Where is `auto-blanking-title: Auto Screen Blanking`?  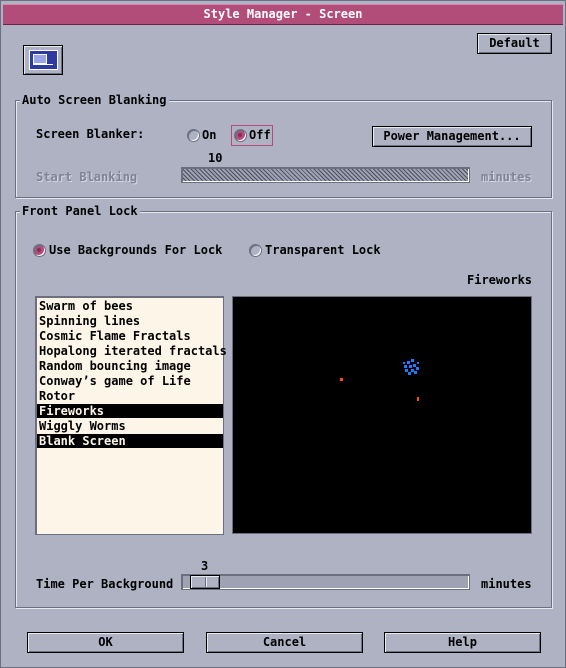
auto-blanking-title: Auto Screen Blanking is located at coordinates (94, 100).